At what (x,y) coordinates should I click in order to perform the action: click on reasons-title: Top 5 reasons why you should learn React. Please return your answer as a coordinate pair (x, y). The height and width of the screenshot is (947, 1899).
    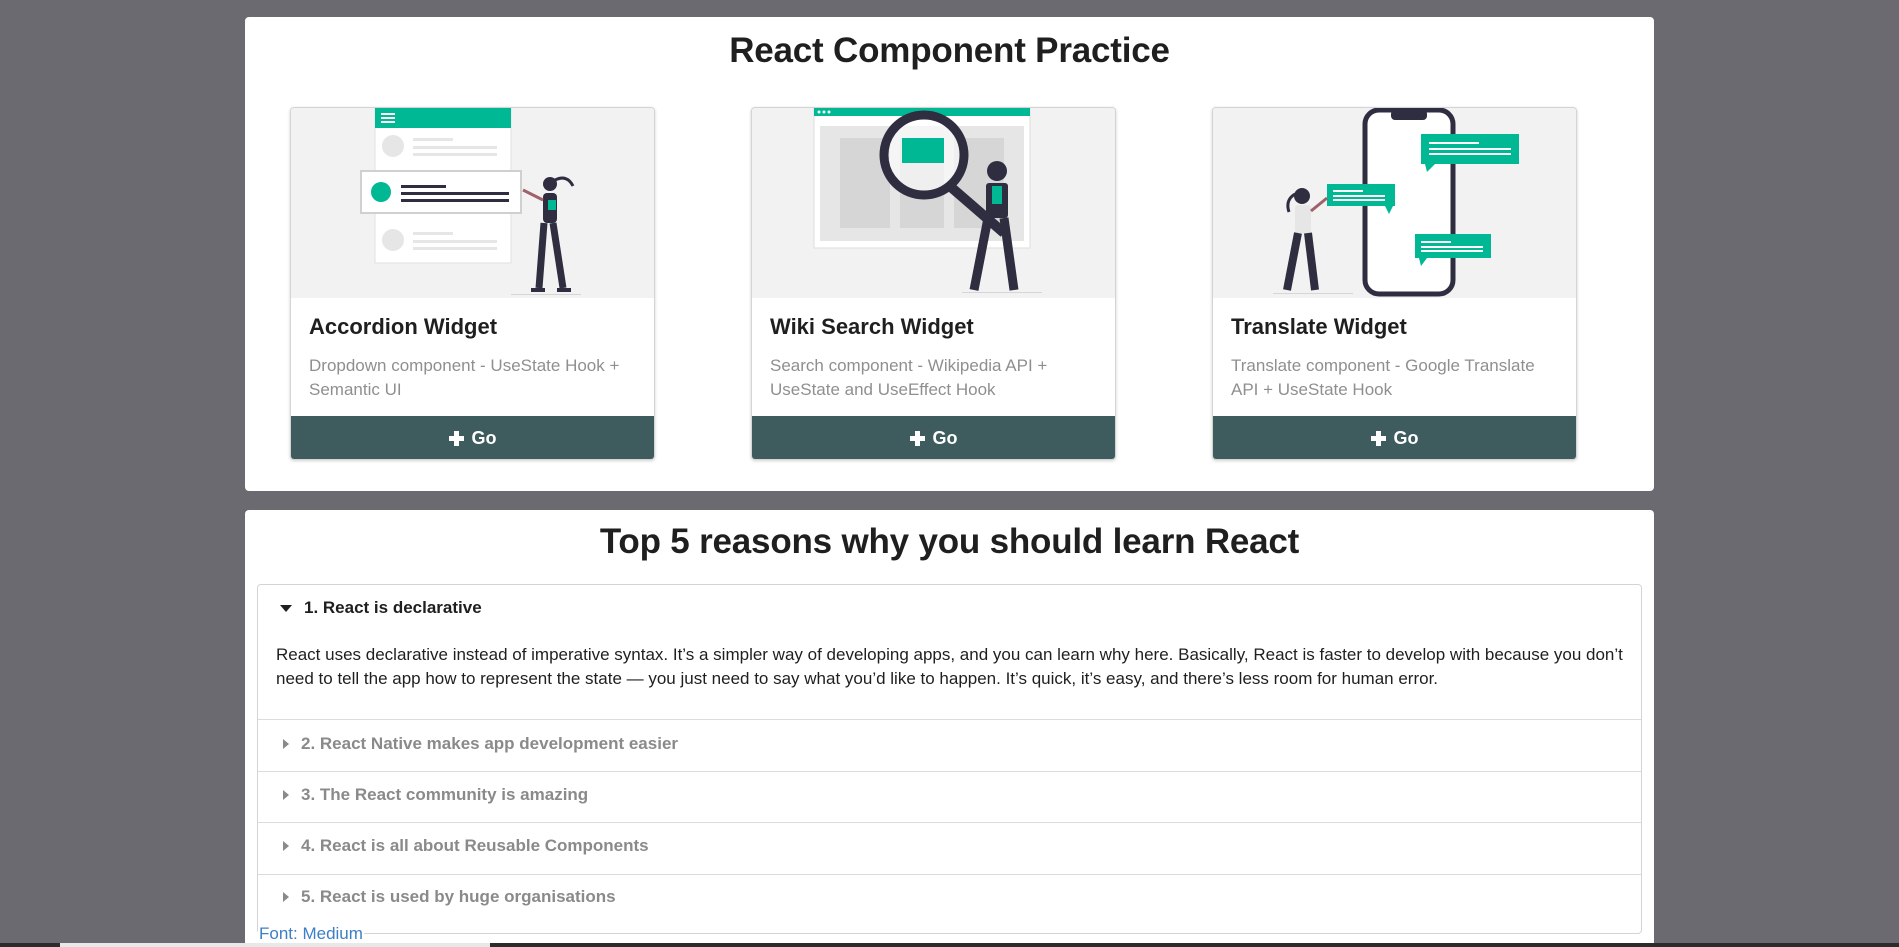
    Looking at the image, I should click on (949, 541).